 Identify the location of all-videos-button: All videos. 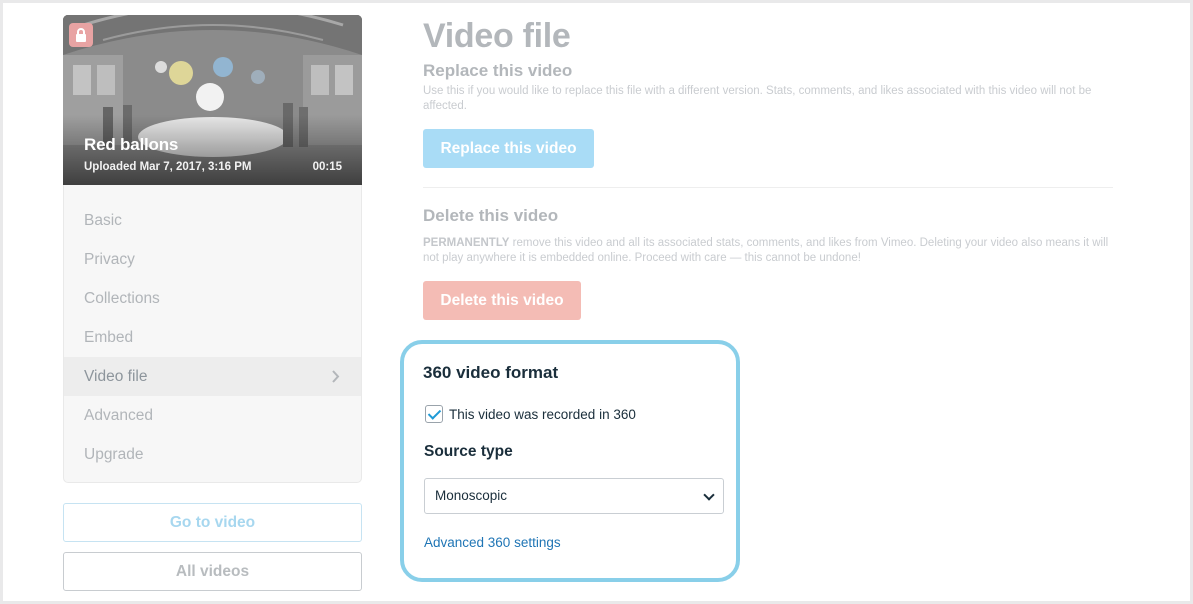
(212, 571).